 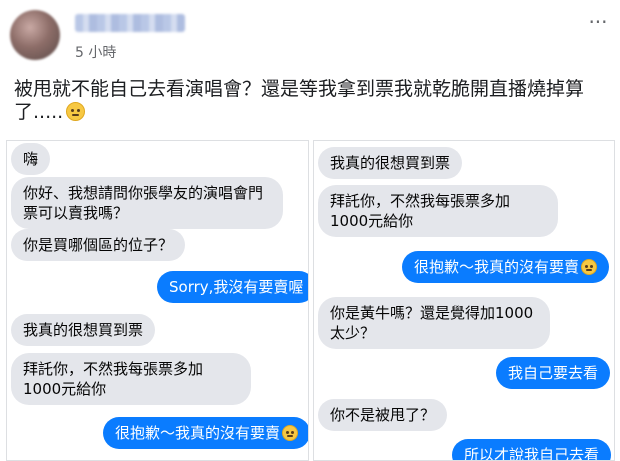 I want to click on author-name-blurred, so click(x=130, y=23).